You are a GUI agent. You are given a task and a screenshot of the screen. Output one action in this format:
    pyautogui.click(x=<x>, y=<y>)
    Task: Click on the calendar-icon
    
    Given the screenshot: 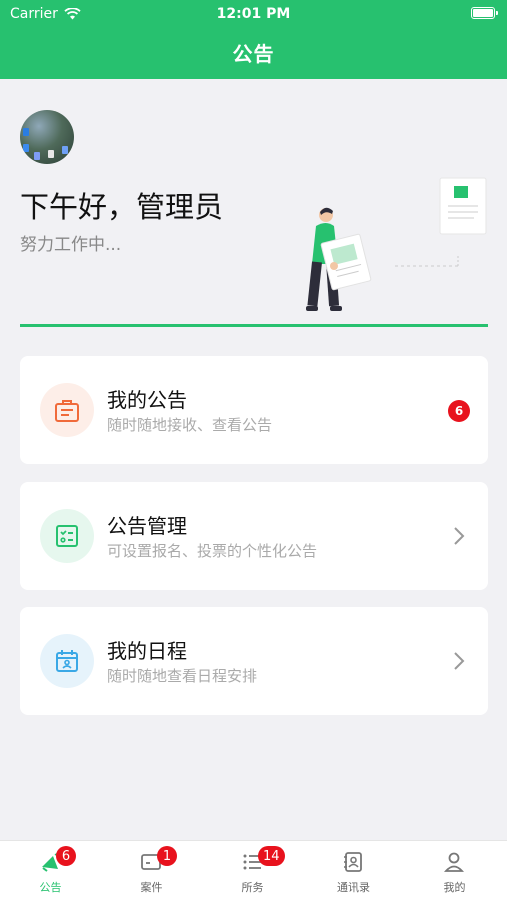 What is the action you would take?
    pyautogui.click(x=67, y=661)
    